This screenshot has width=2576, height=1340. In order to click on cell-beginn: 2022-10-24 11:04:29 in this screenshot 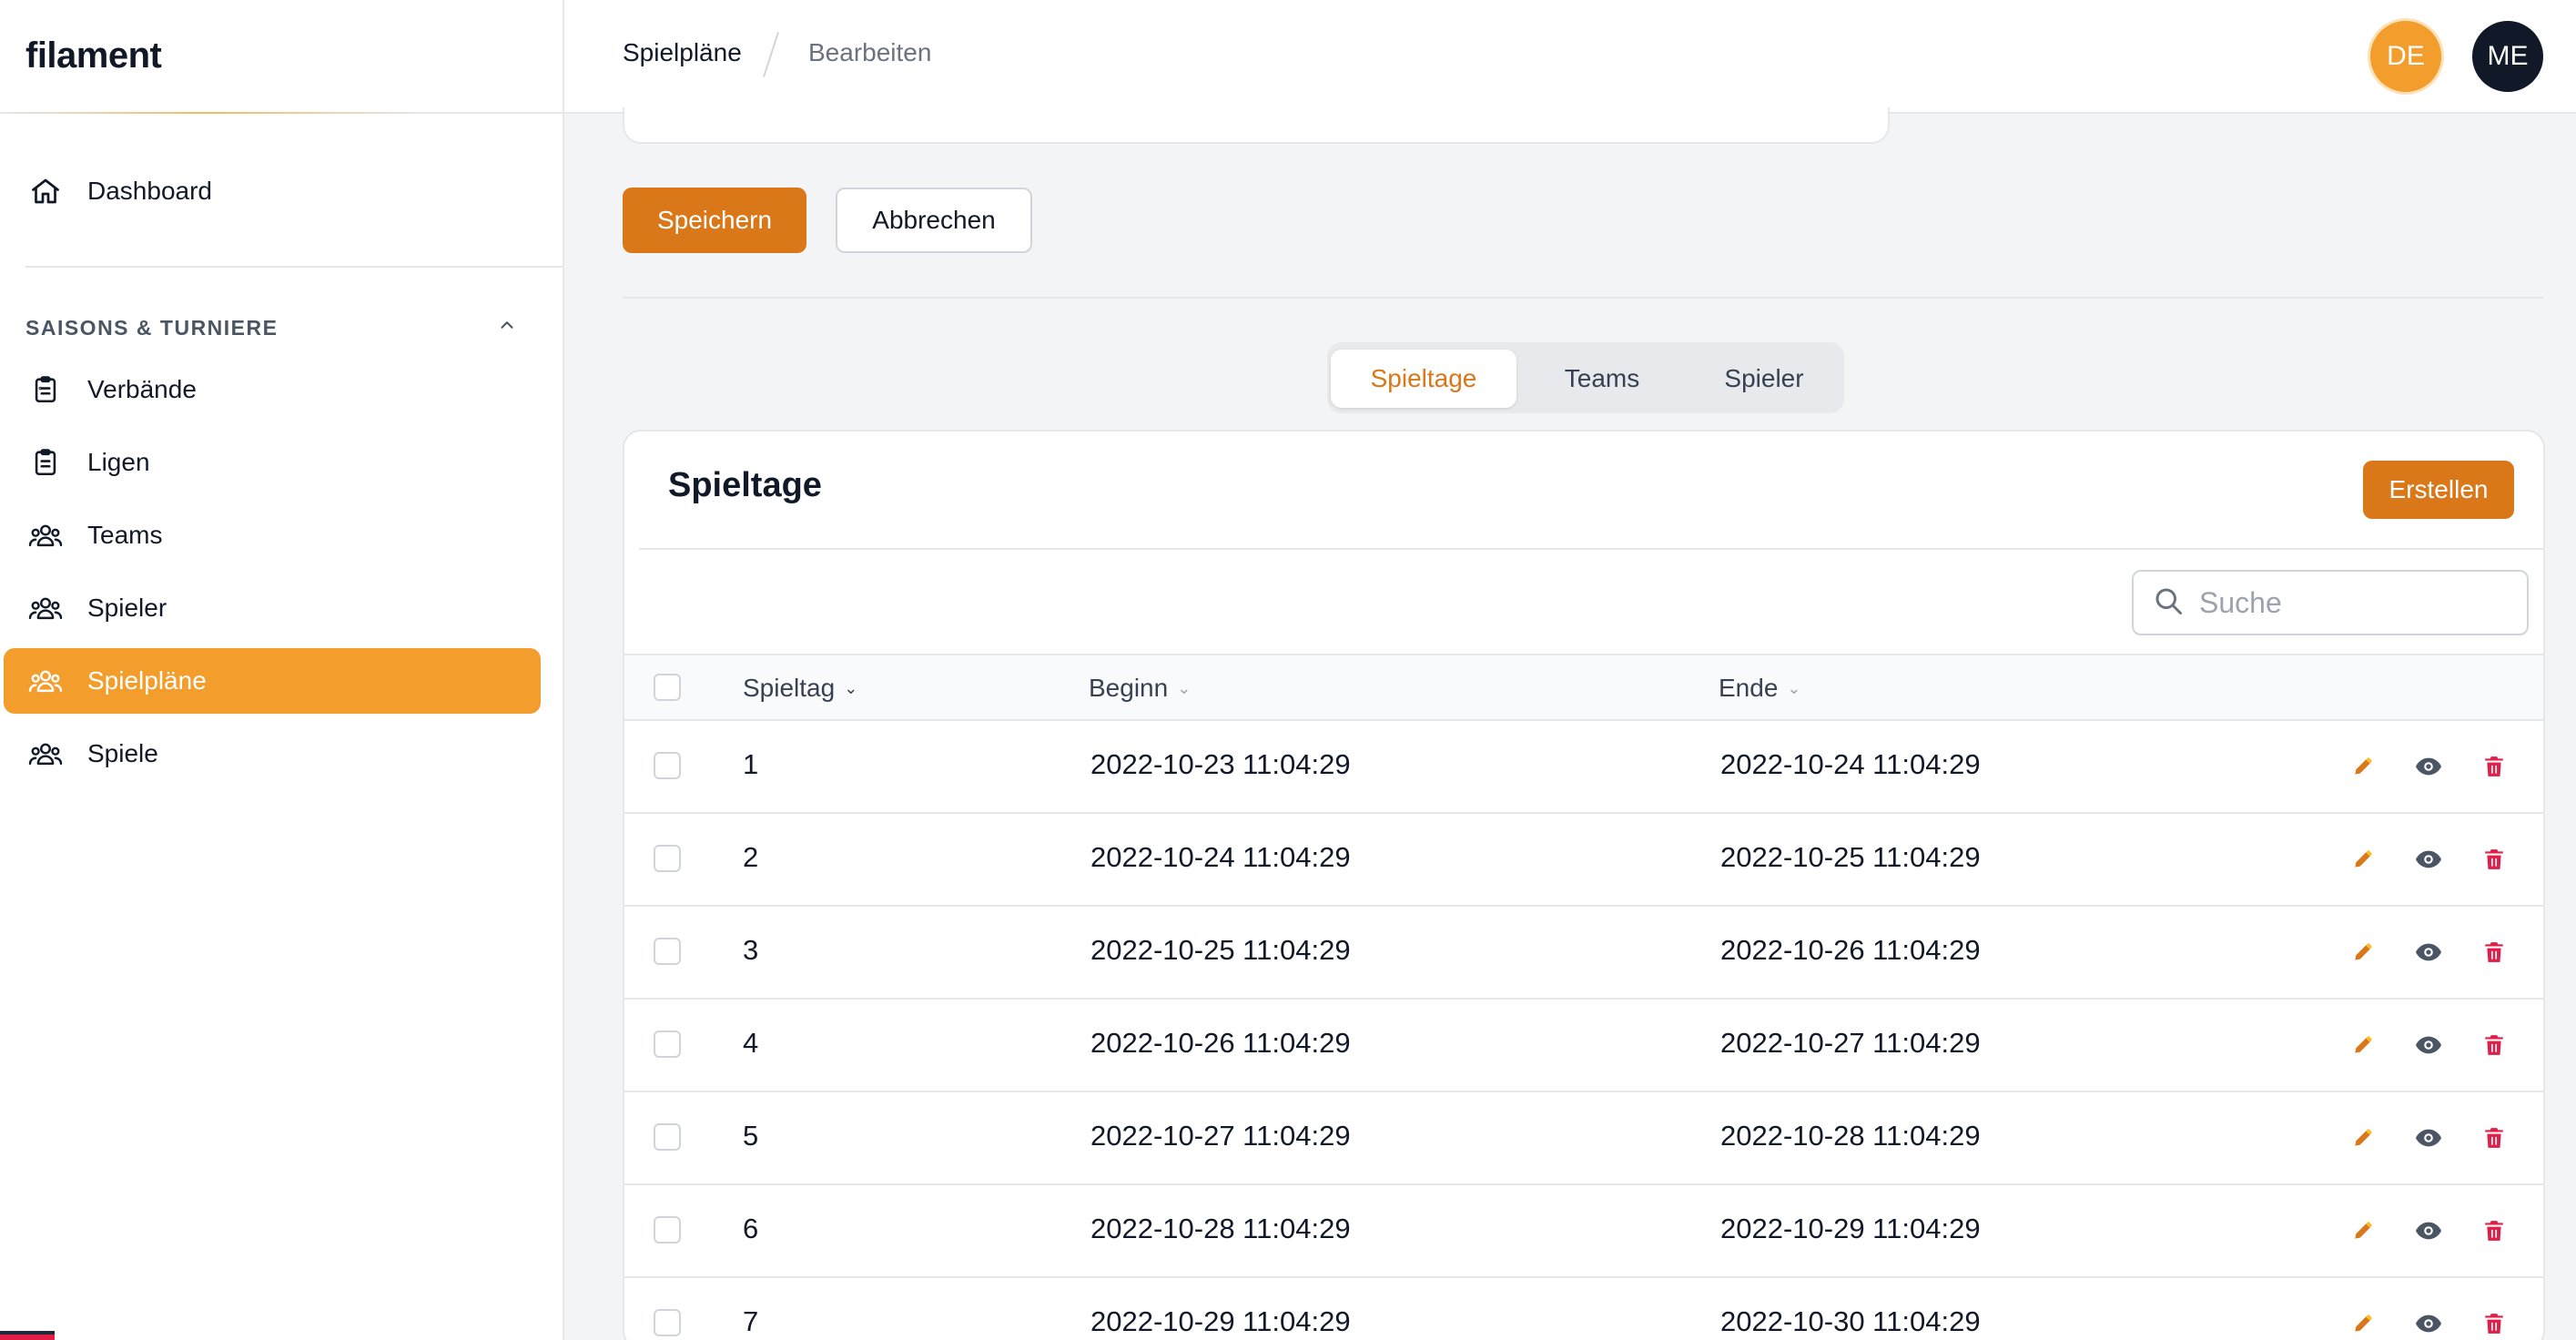, I will do `click(1220, 857)`.